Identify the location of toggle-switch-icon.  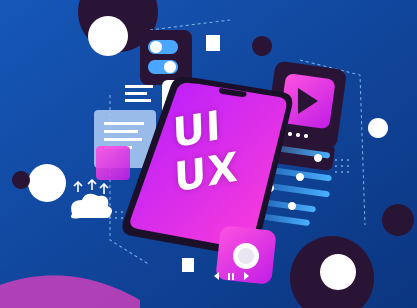
(166, 57).